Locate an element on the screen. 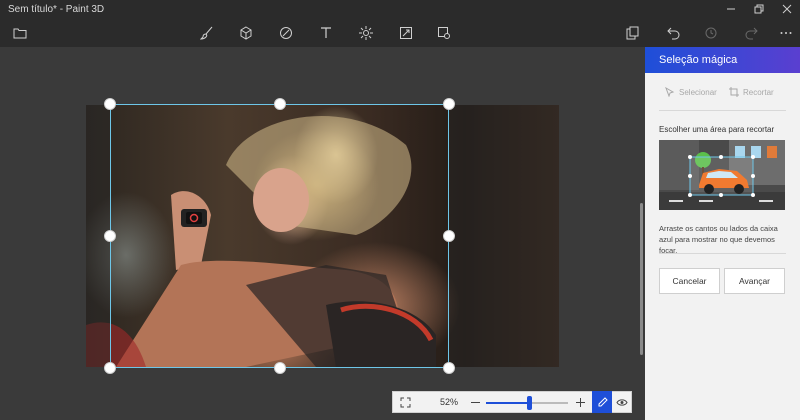  panel-title: Seleção mágica is located at coordinates (698, 60).